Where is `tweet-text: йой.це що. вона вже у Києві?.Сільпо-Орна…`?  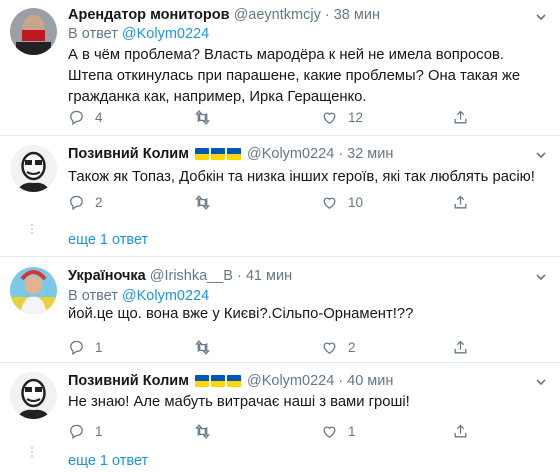 tweet-text: йой.це що. вона вже у Києві?.Сільпо-Орна… is located at coordinates (241, 314).